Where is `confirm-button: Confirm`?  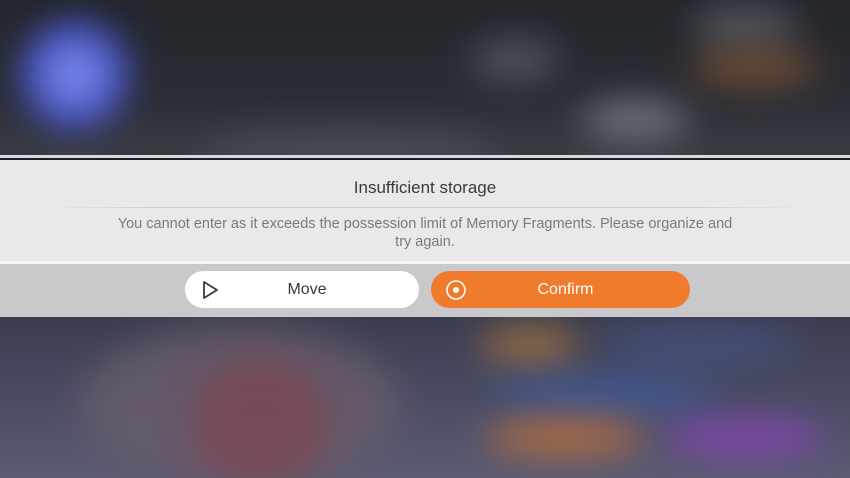 confirm-button: Confirm is located at coordinates (560, 289).